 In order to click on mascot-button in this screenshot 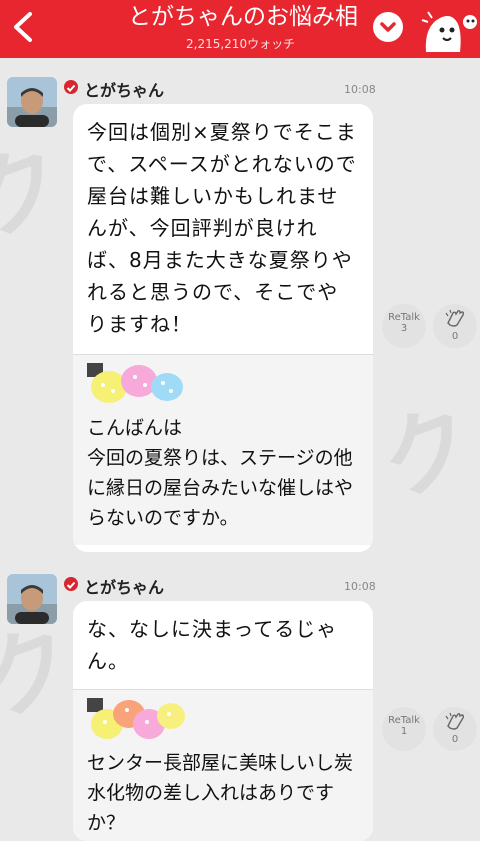, I will do `click(449, 29)`.